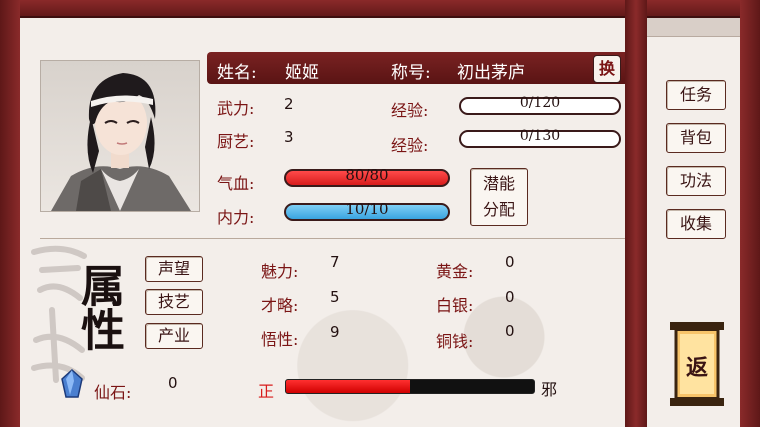  I want to click on evil-label: 邪, so click(549, 389).